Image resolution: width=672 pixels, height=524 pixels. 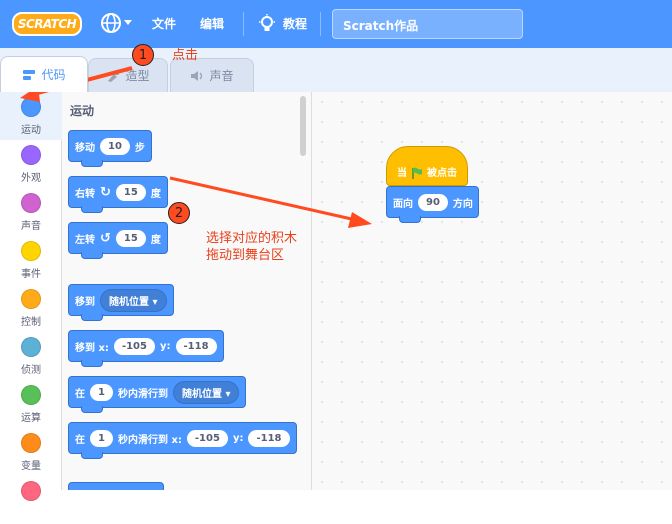 What do you see at coordinates (92, 348) in the screenshot?
I see `block-label: 移到 x:` at bounding box center [92, 348].